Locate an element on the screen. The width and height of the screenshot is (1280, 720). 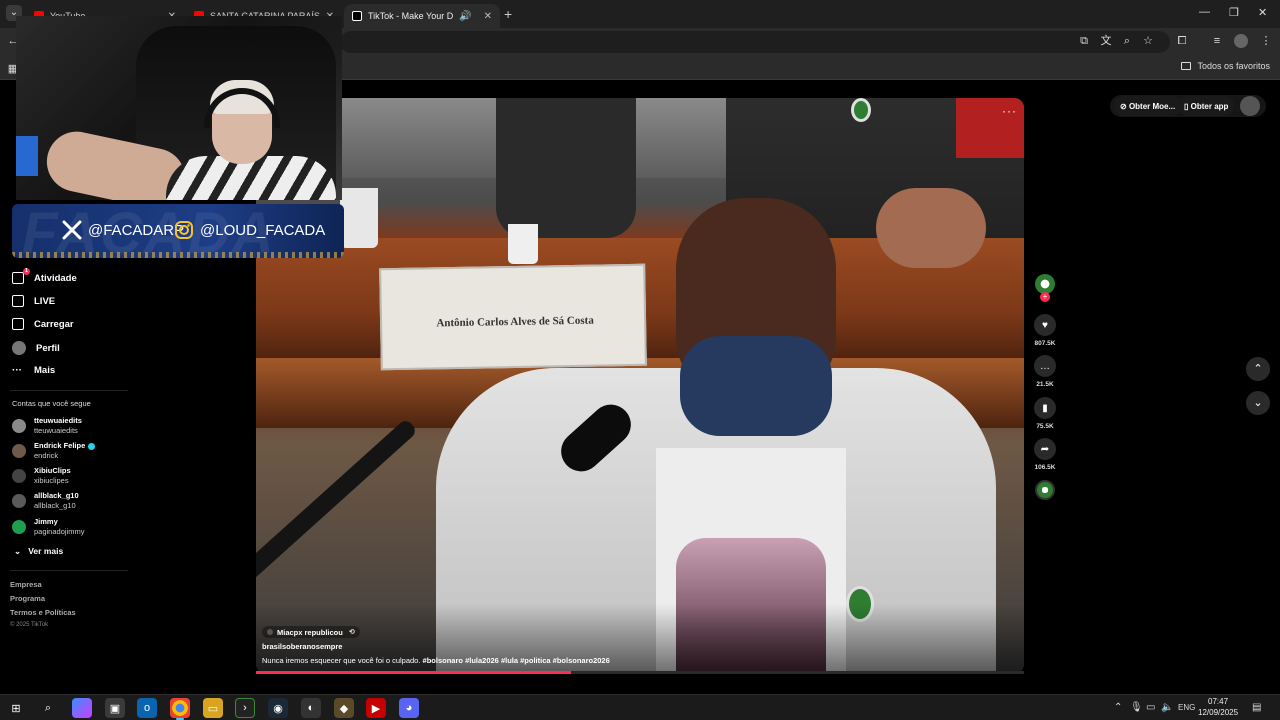
clock-date: 12/09/2025 is located at coordinates (1218, 712).